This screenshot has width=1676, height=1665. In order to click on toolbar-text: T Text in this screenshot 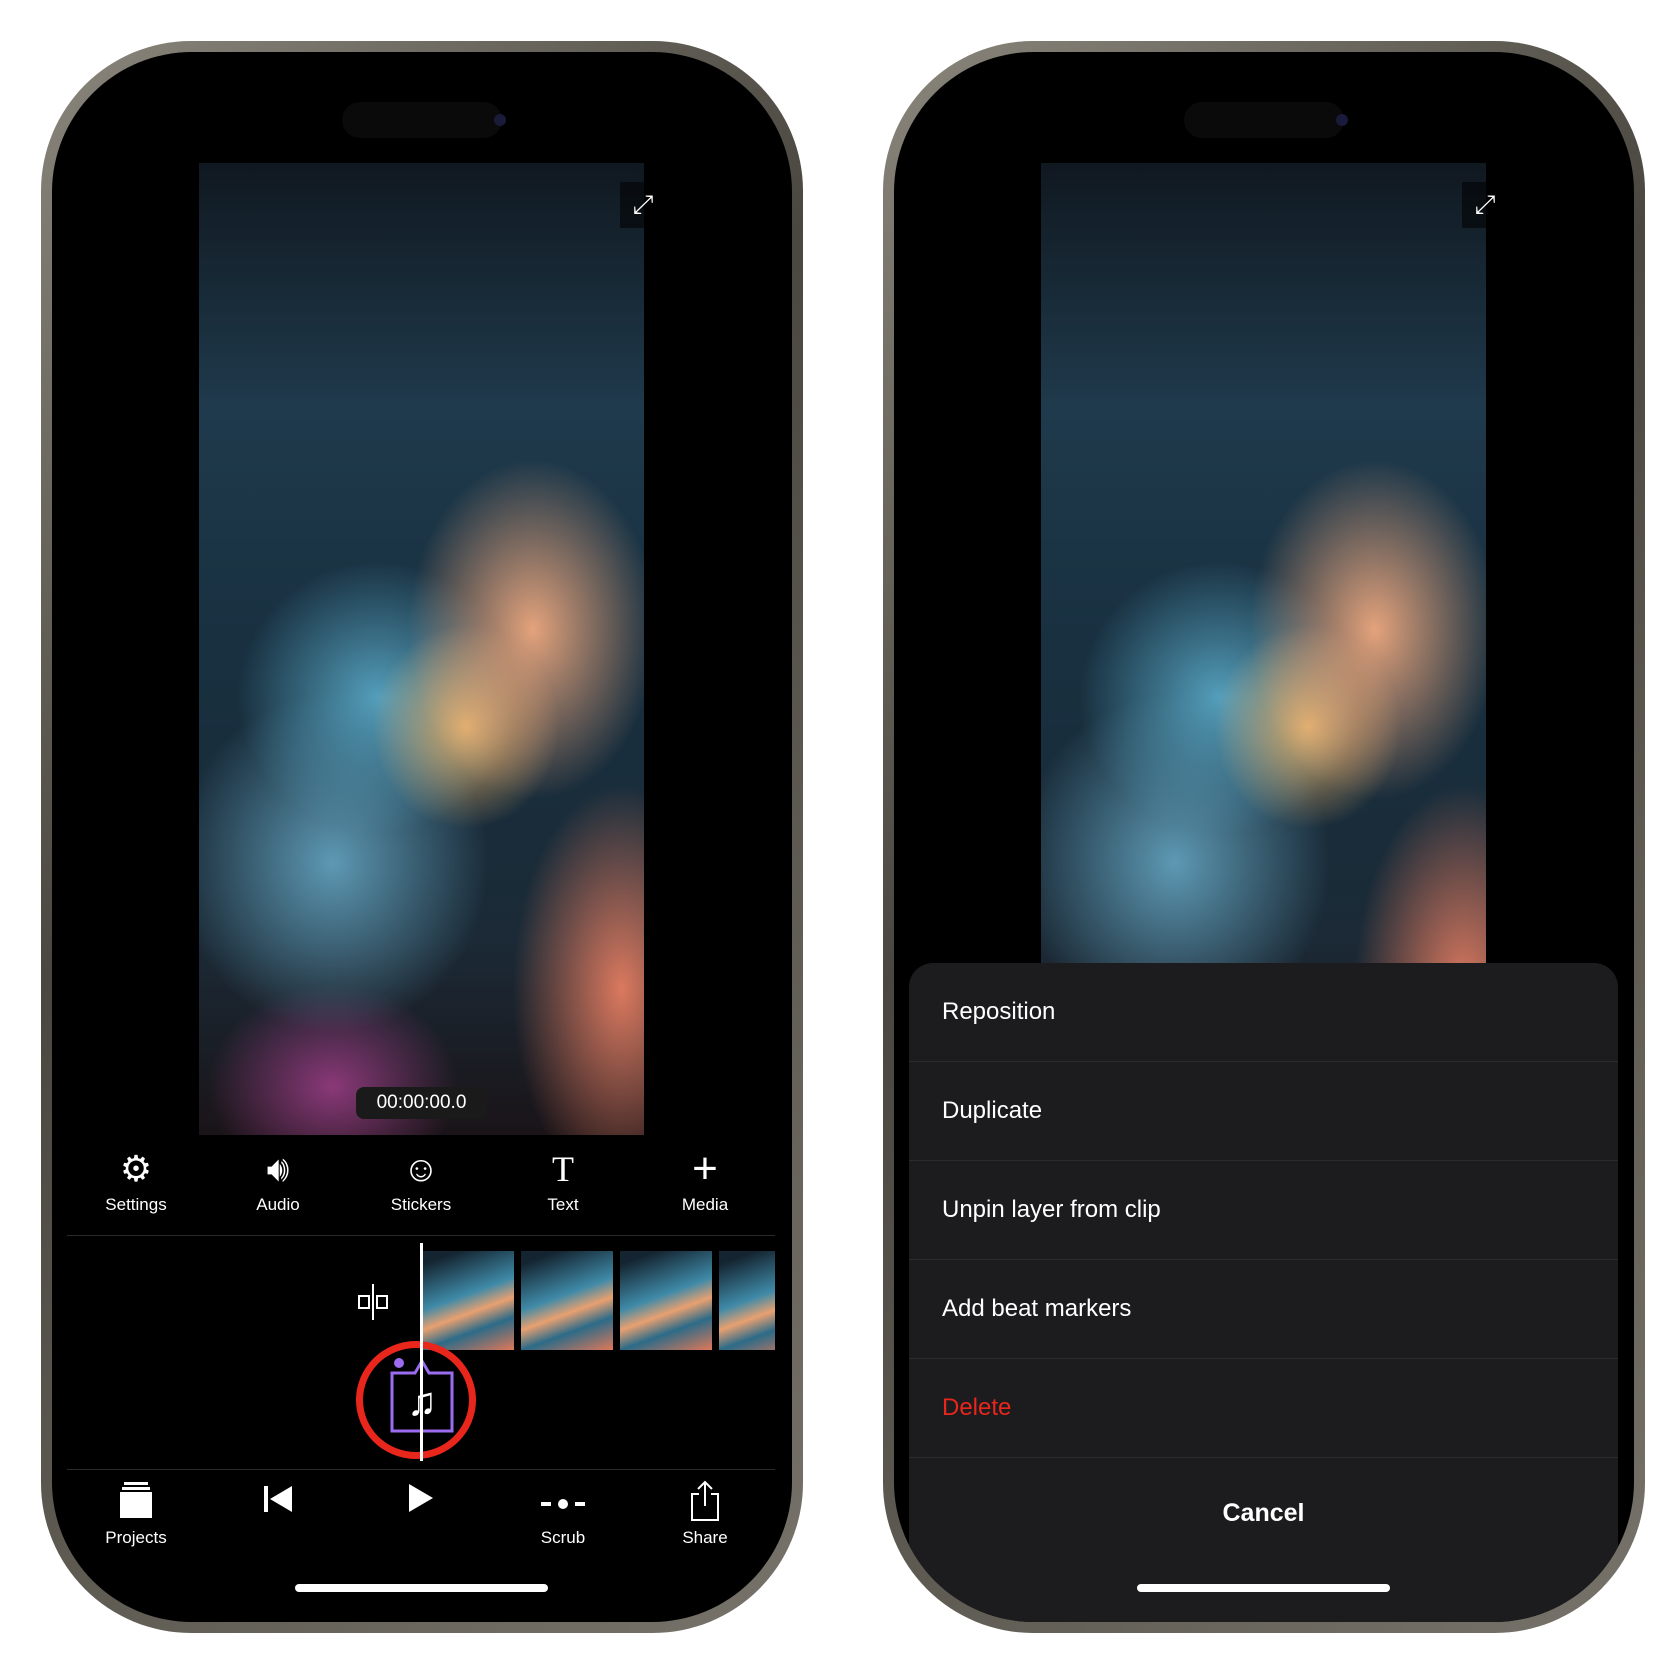, I will do `click(563, 1181)`.